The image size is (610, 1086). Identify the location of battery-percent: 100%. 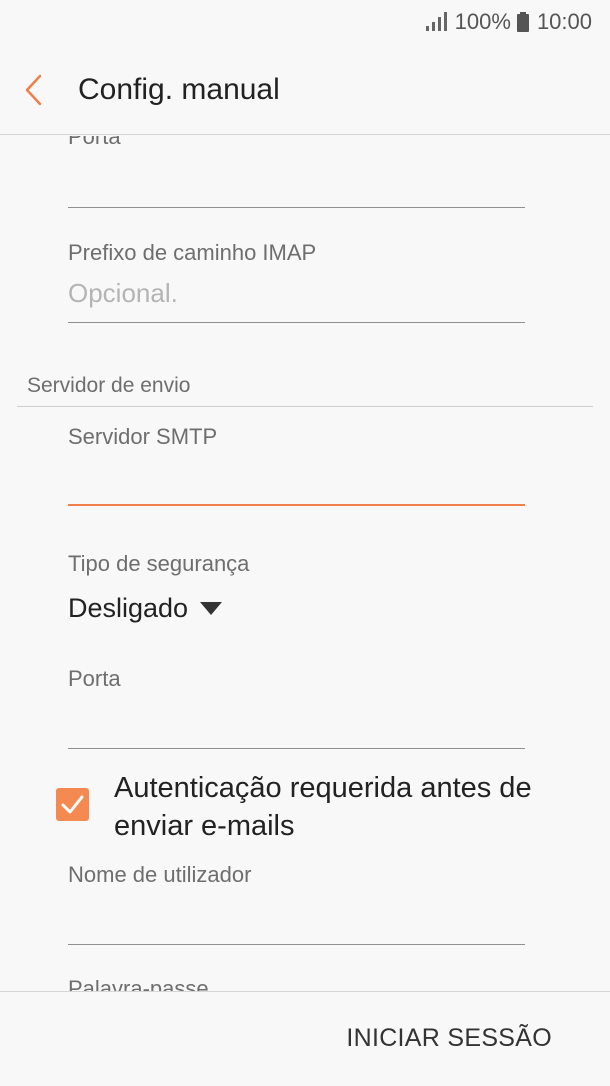
(482, 21).